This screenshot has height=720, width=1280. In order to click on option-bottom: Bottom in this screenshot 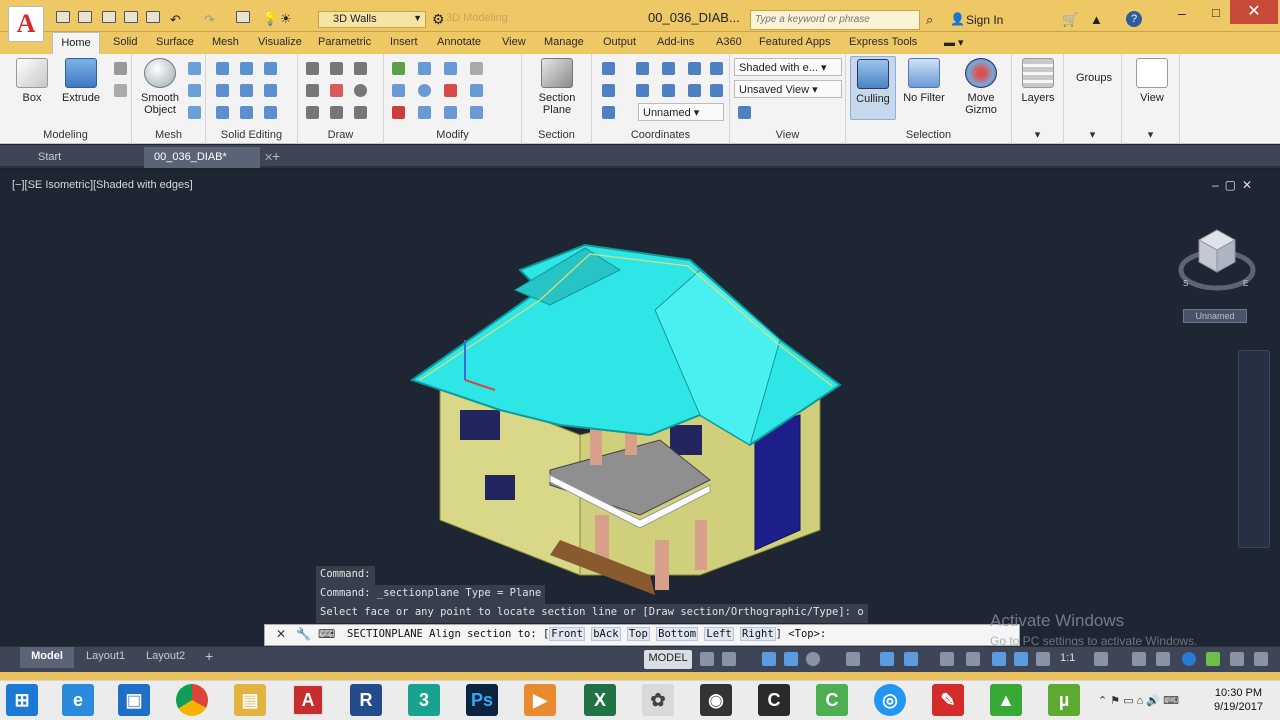, I will do `click(677, 634)`.